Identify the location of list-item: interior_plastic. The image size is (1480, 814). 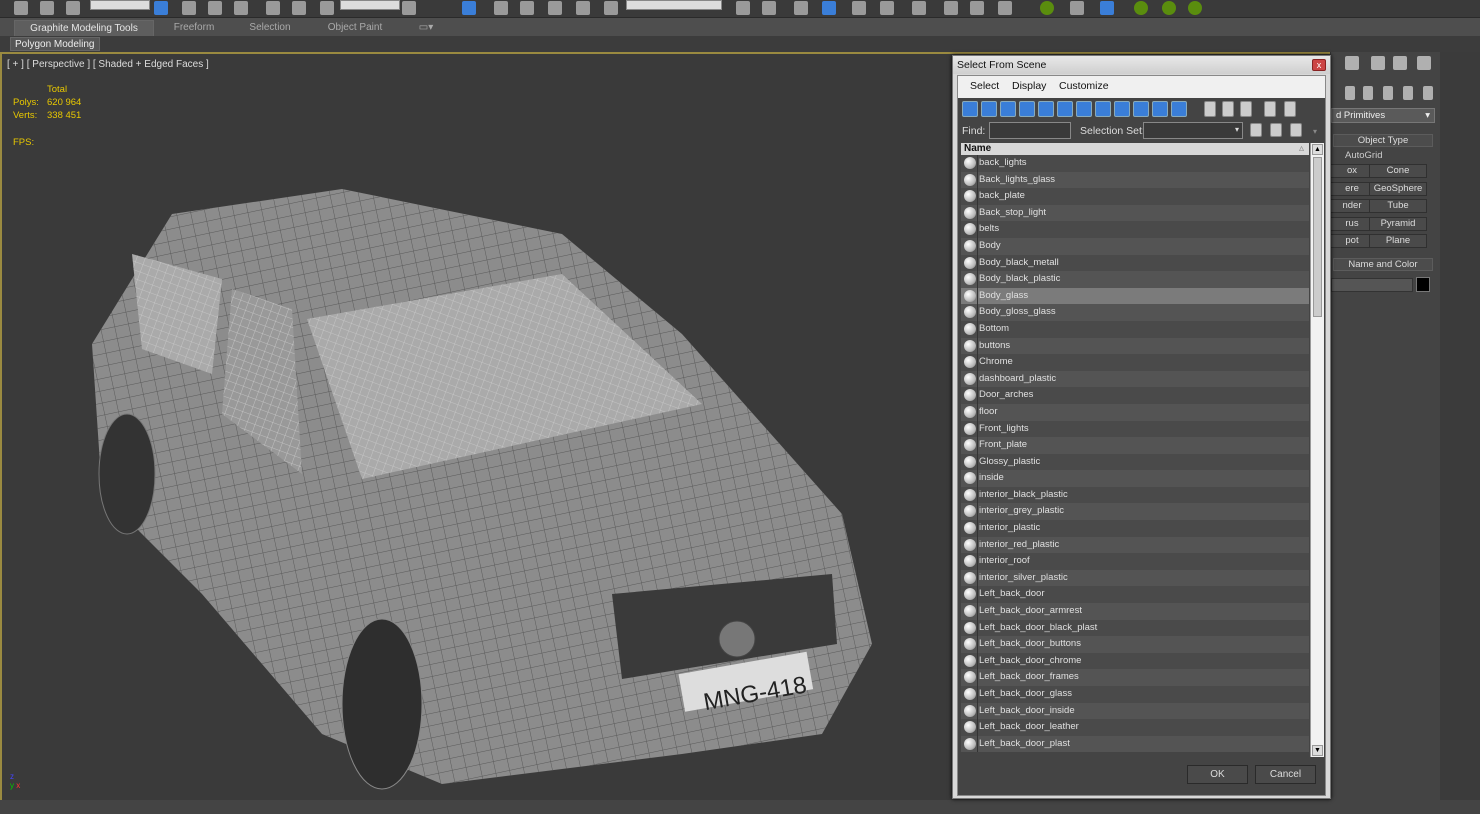
(1135, 528).